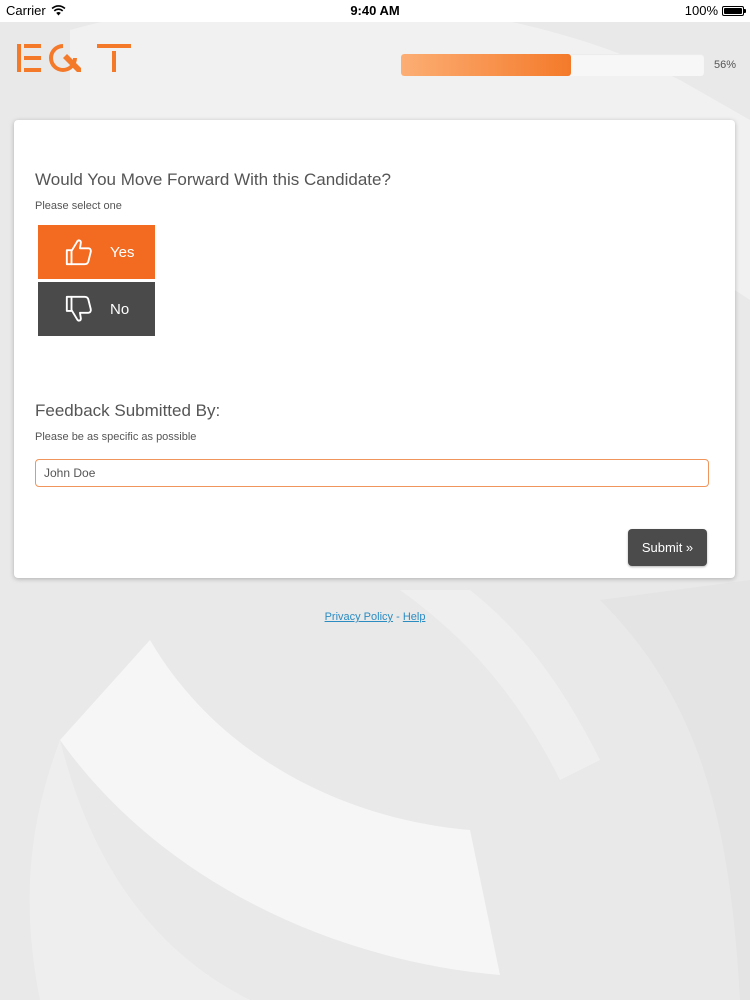 This screenshot has width=750, height=1000. What do you see at coordinates (725, 65) in the screenshot?
I see `progress-label: 56%` at bounding box center [725, 65].